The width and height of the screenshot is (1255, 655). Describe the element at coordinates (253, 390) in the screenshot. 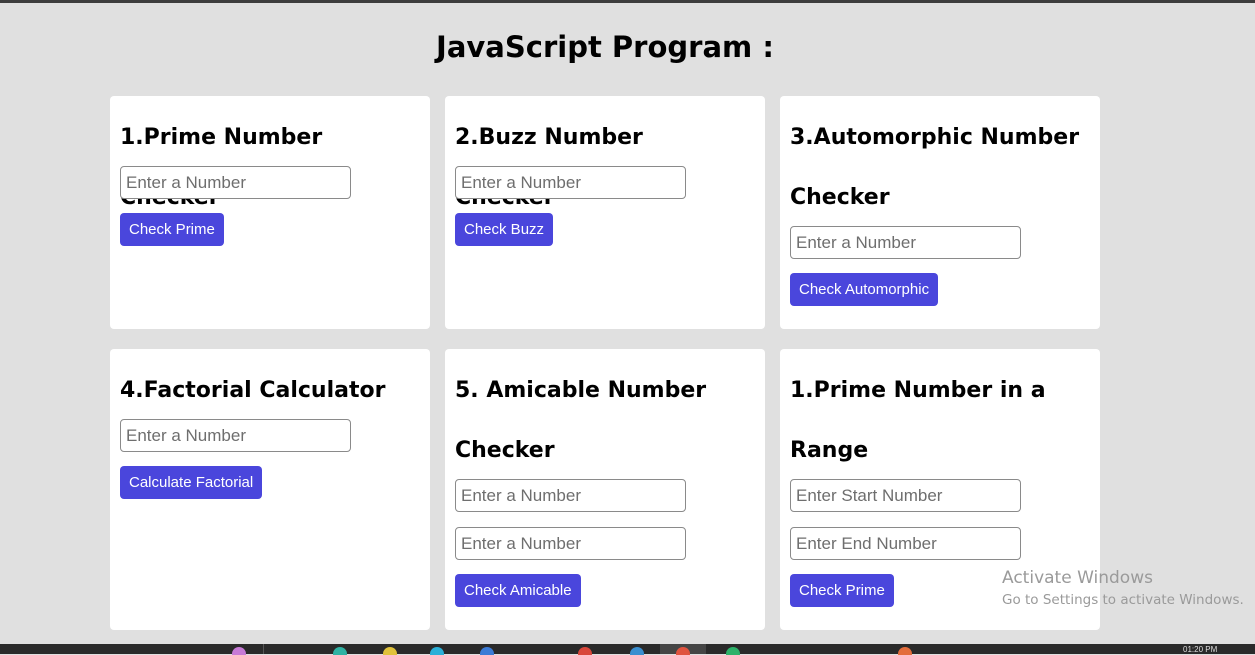

I see `card-heading: 4.Factorial Calculator` at that location.